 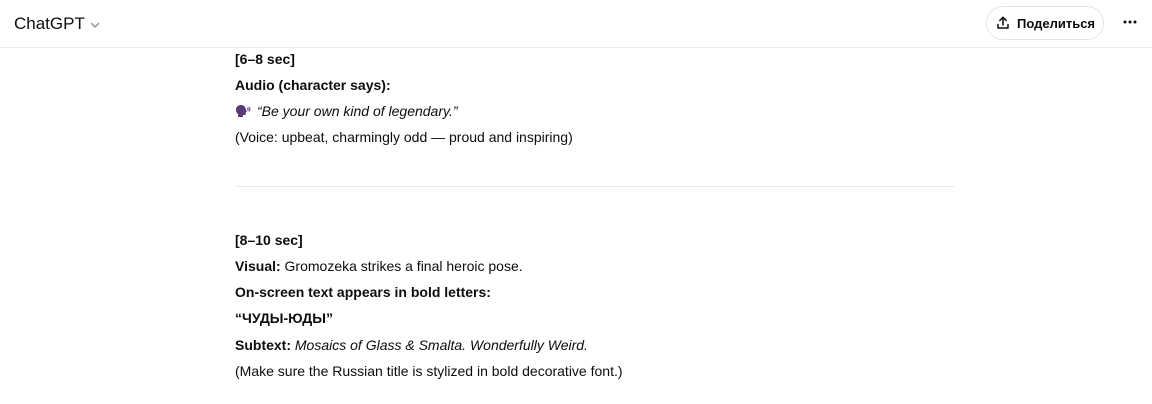 What do you see at coordinates (595, 186) in the screenshot?
I see `section-divider` at bounding box center [595, 186].